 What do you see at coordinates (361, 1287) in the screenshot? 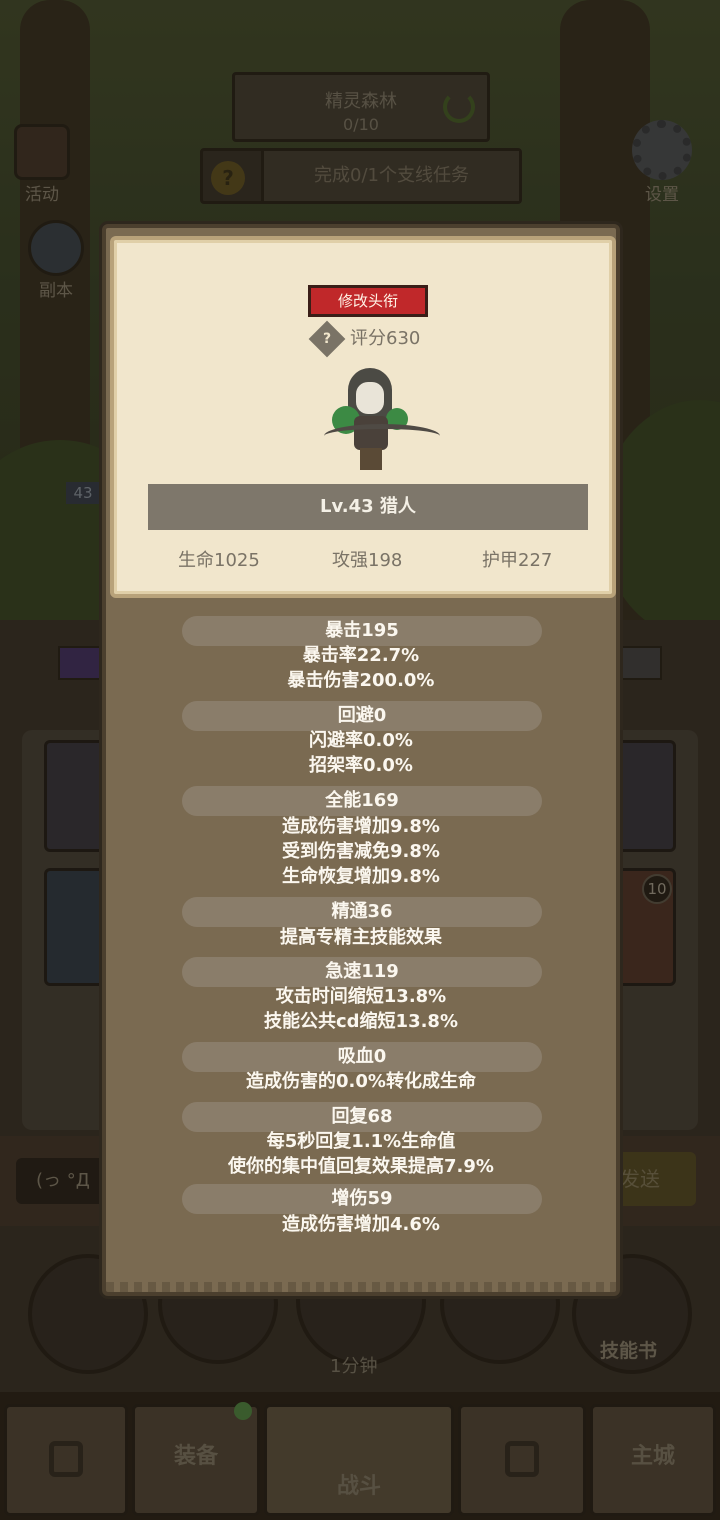
I see `torn-edge` at bounding box center [361, 1287].